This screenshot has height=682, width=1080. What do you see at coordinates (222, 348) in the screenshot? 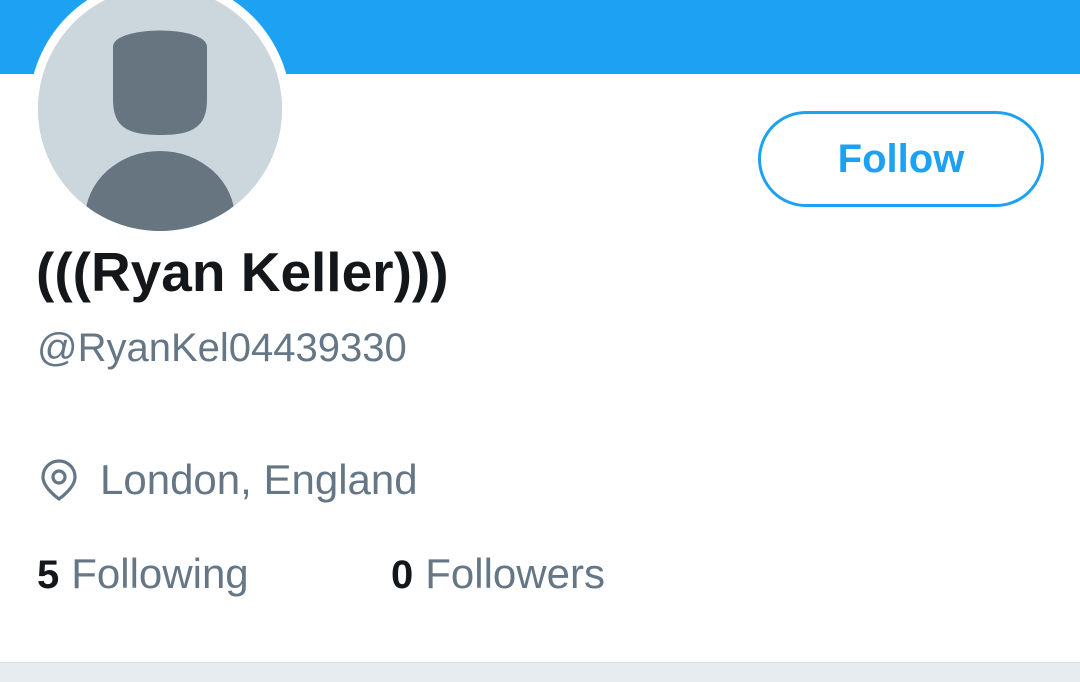
I see `user-handle: @RyanKel04439330` at bounding box center [222, 348].